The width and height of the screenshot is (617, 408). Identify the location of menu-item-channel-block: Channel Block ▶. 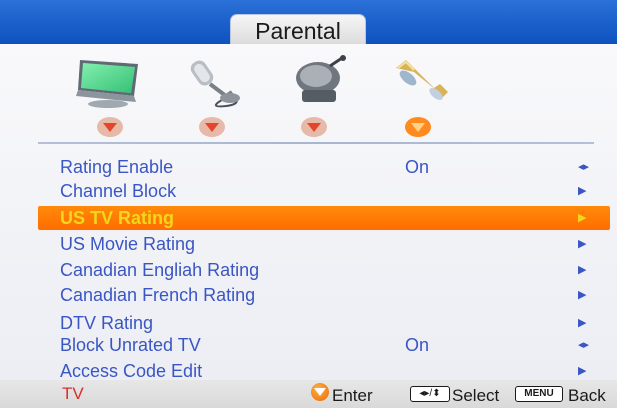
(308, 192).